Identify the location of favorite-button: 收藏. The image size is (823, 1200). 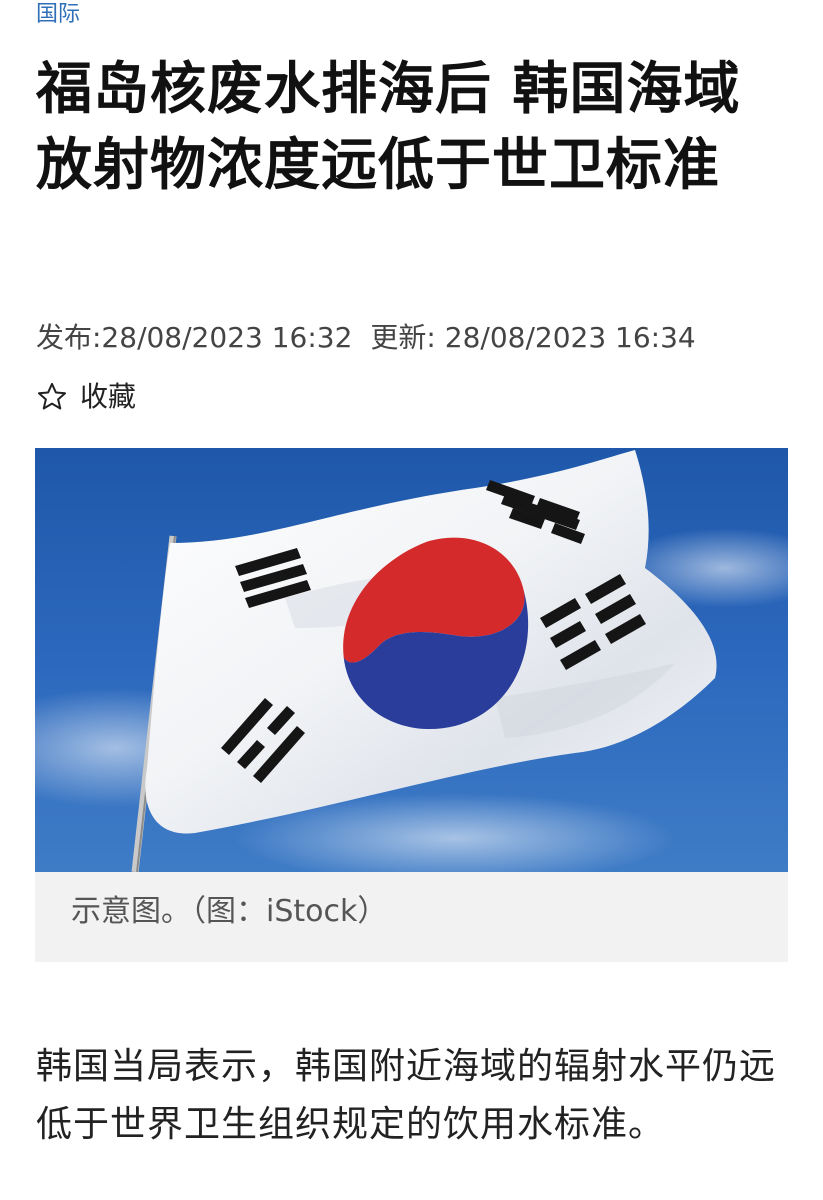
(86, 397).